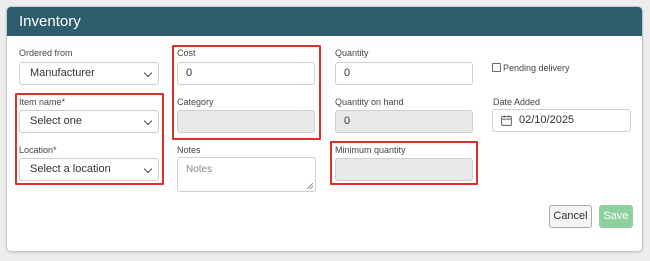 Image resolution: width=650 pixels, height=261 pixels. I want to click on highlight-box-item-location, so click(89, 139).